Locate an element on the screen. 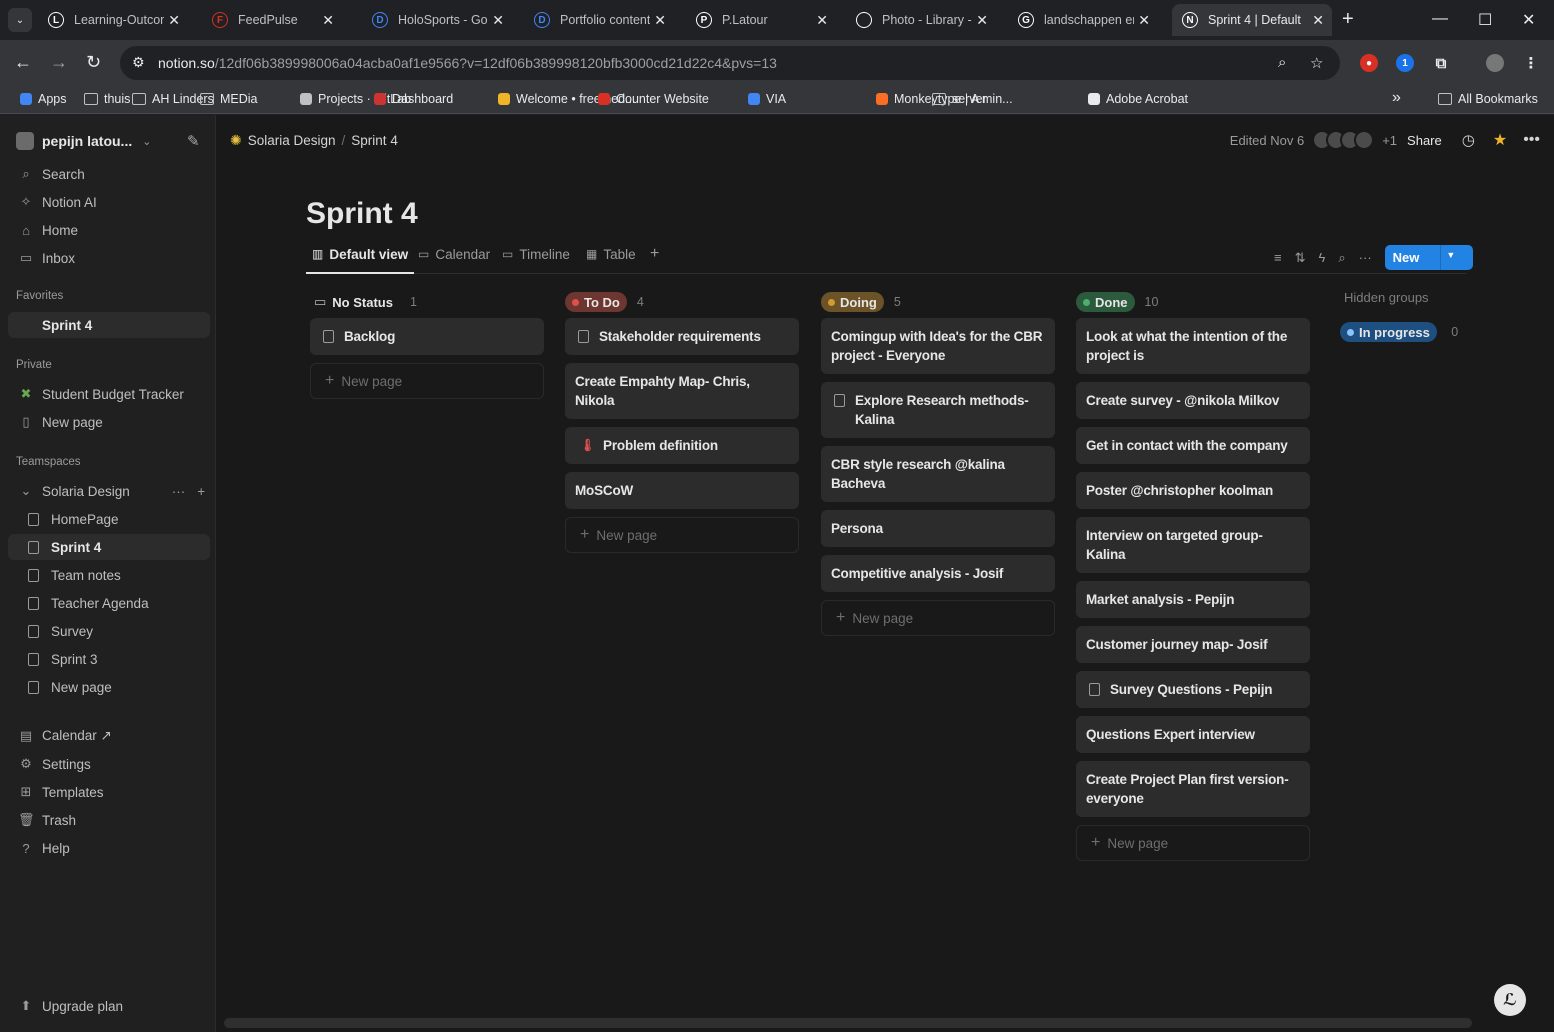  sidebar-item-settings: ⚙ Settings is located at coordinates (109, 764).